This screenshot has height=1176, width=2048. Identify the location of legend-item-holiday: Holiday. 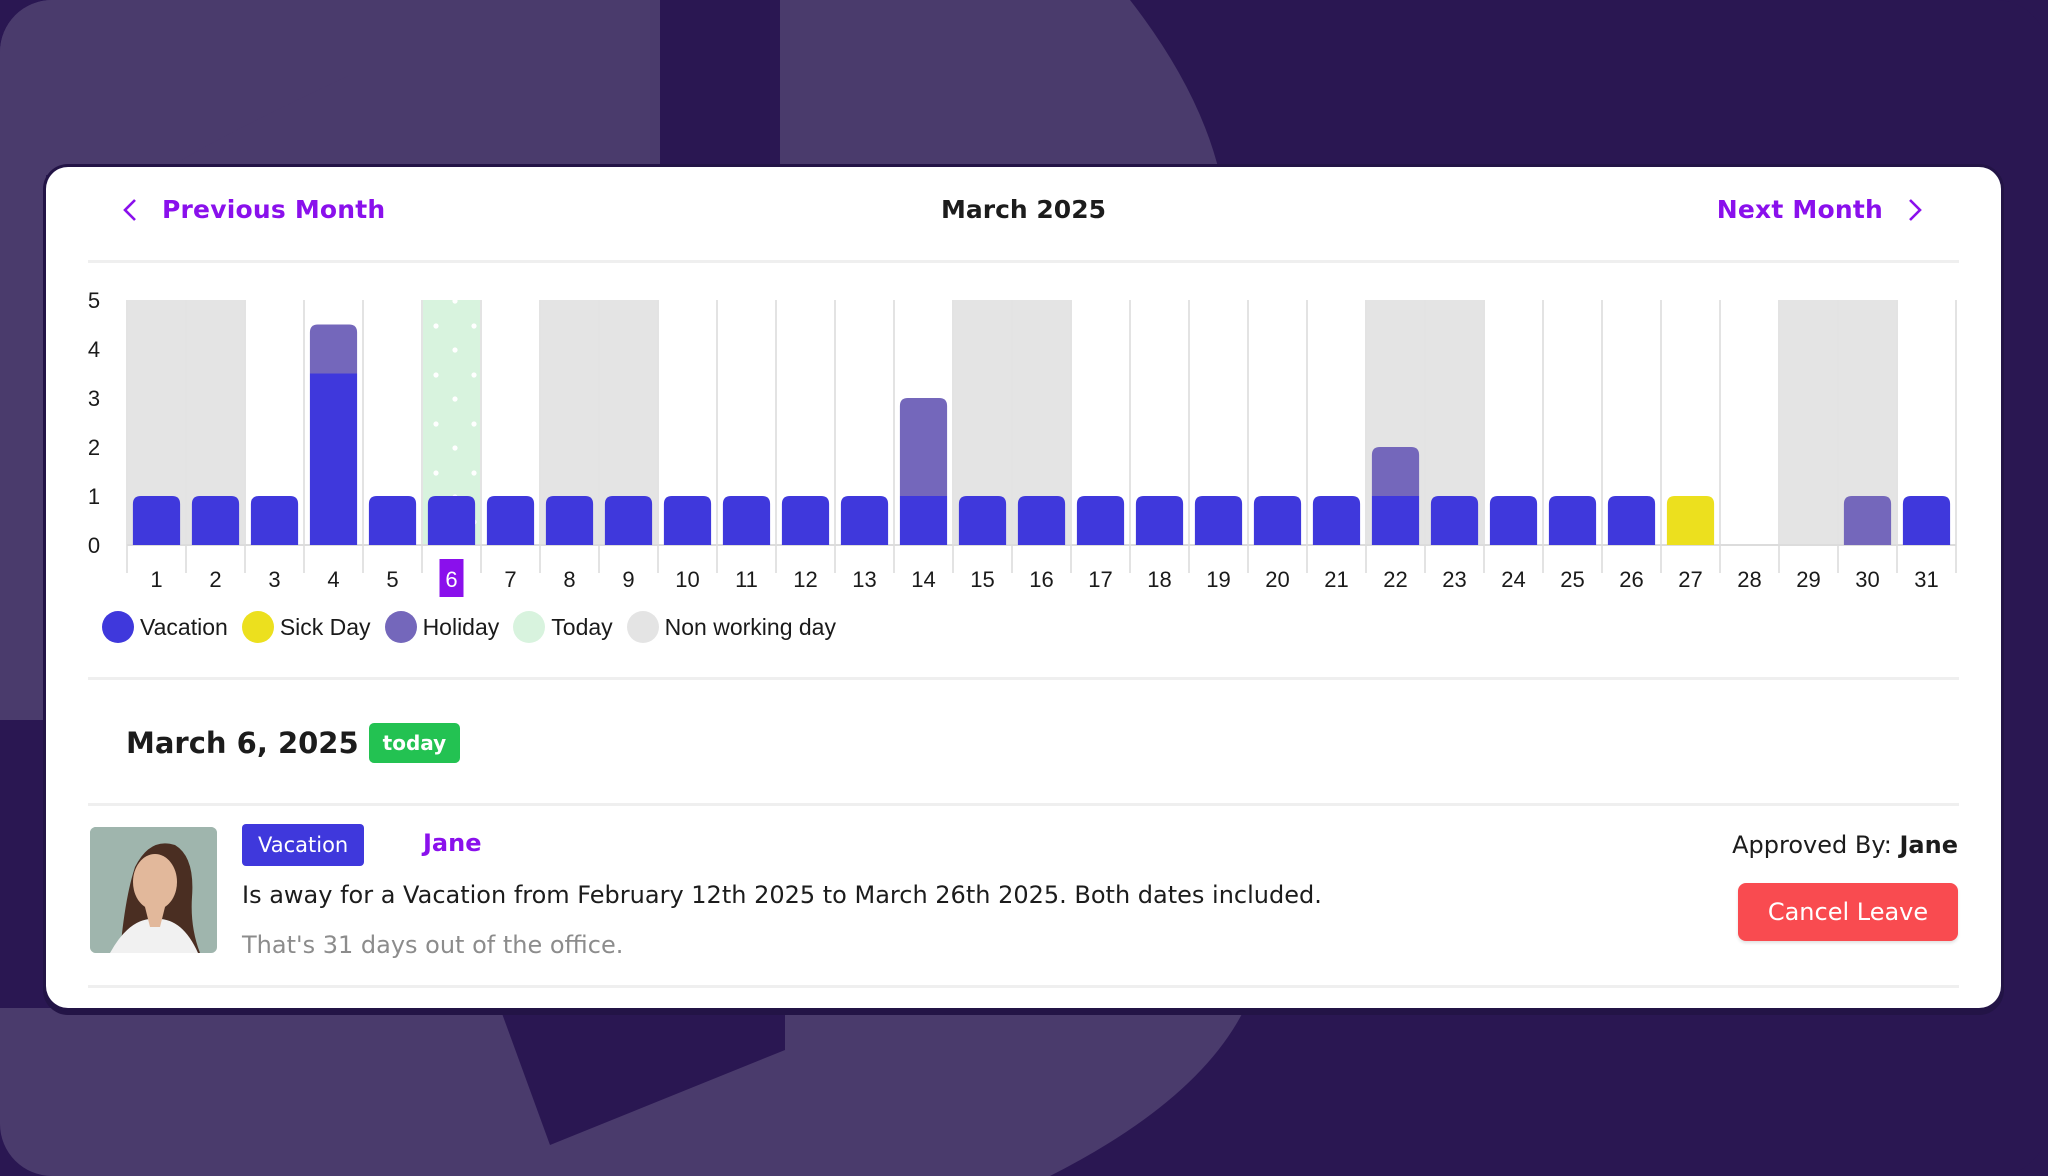
(442, 627).